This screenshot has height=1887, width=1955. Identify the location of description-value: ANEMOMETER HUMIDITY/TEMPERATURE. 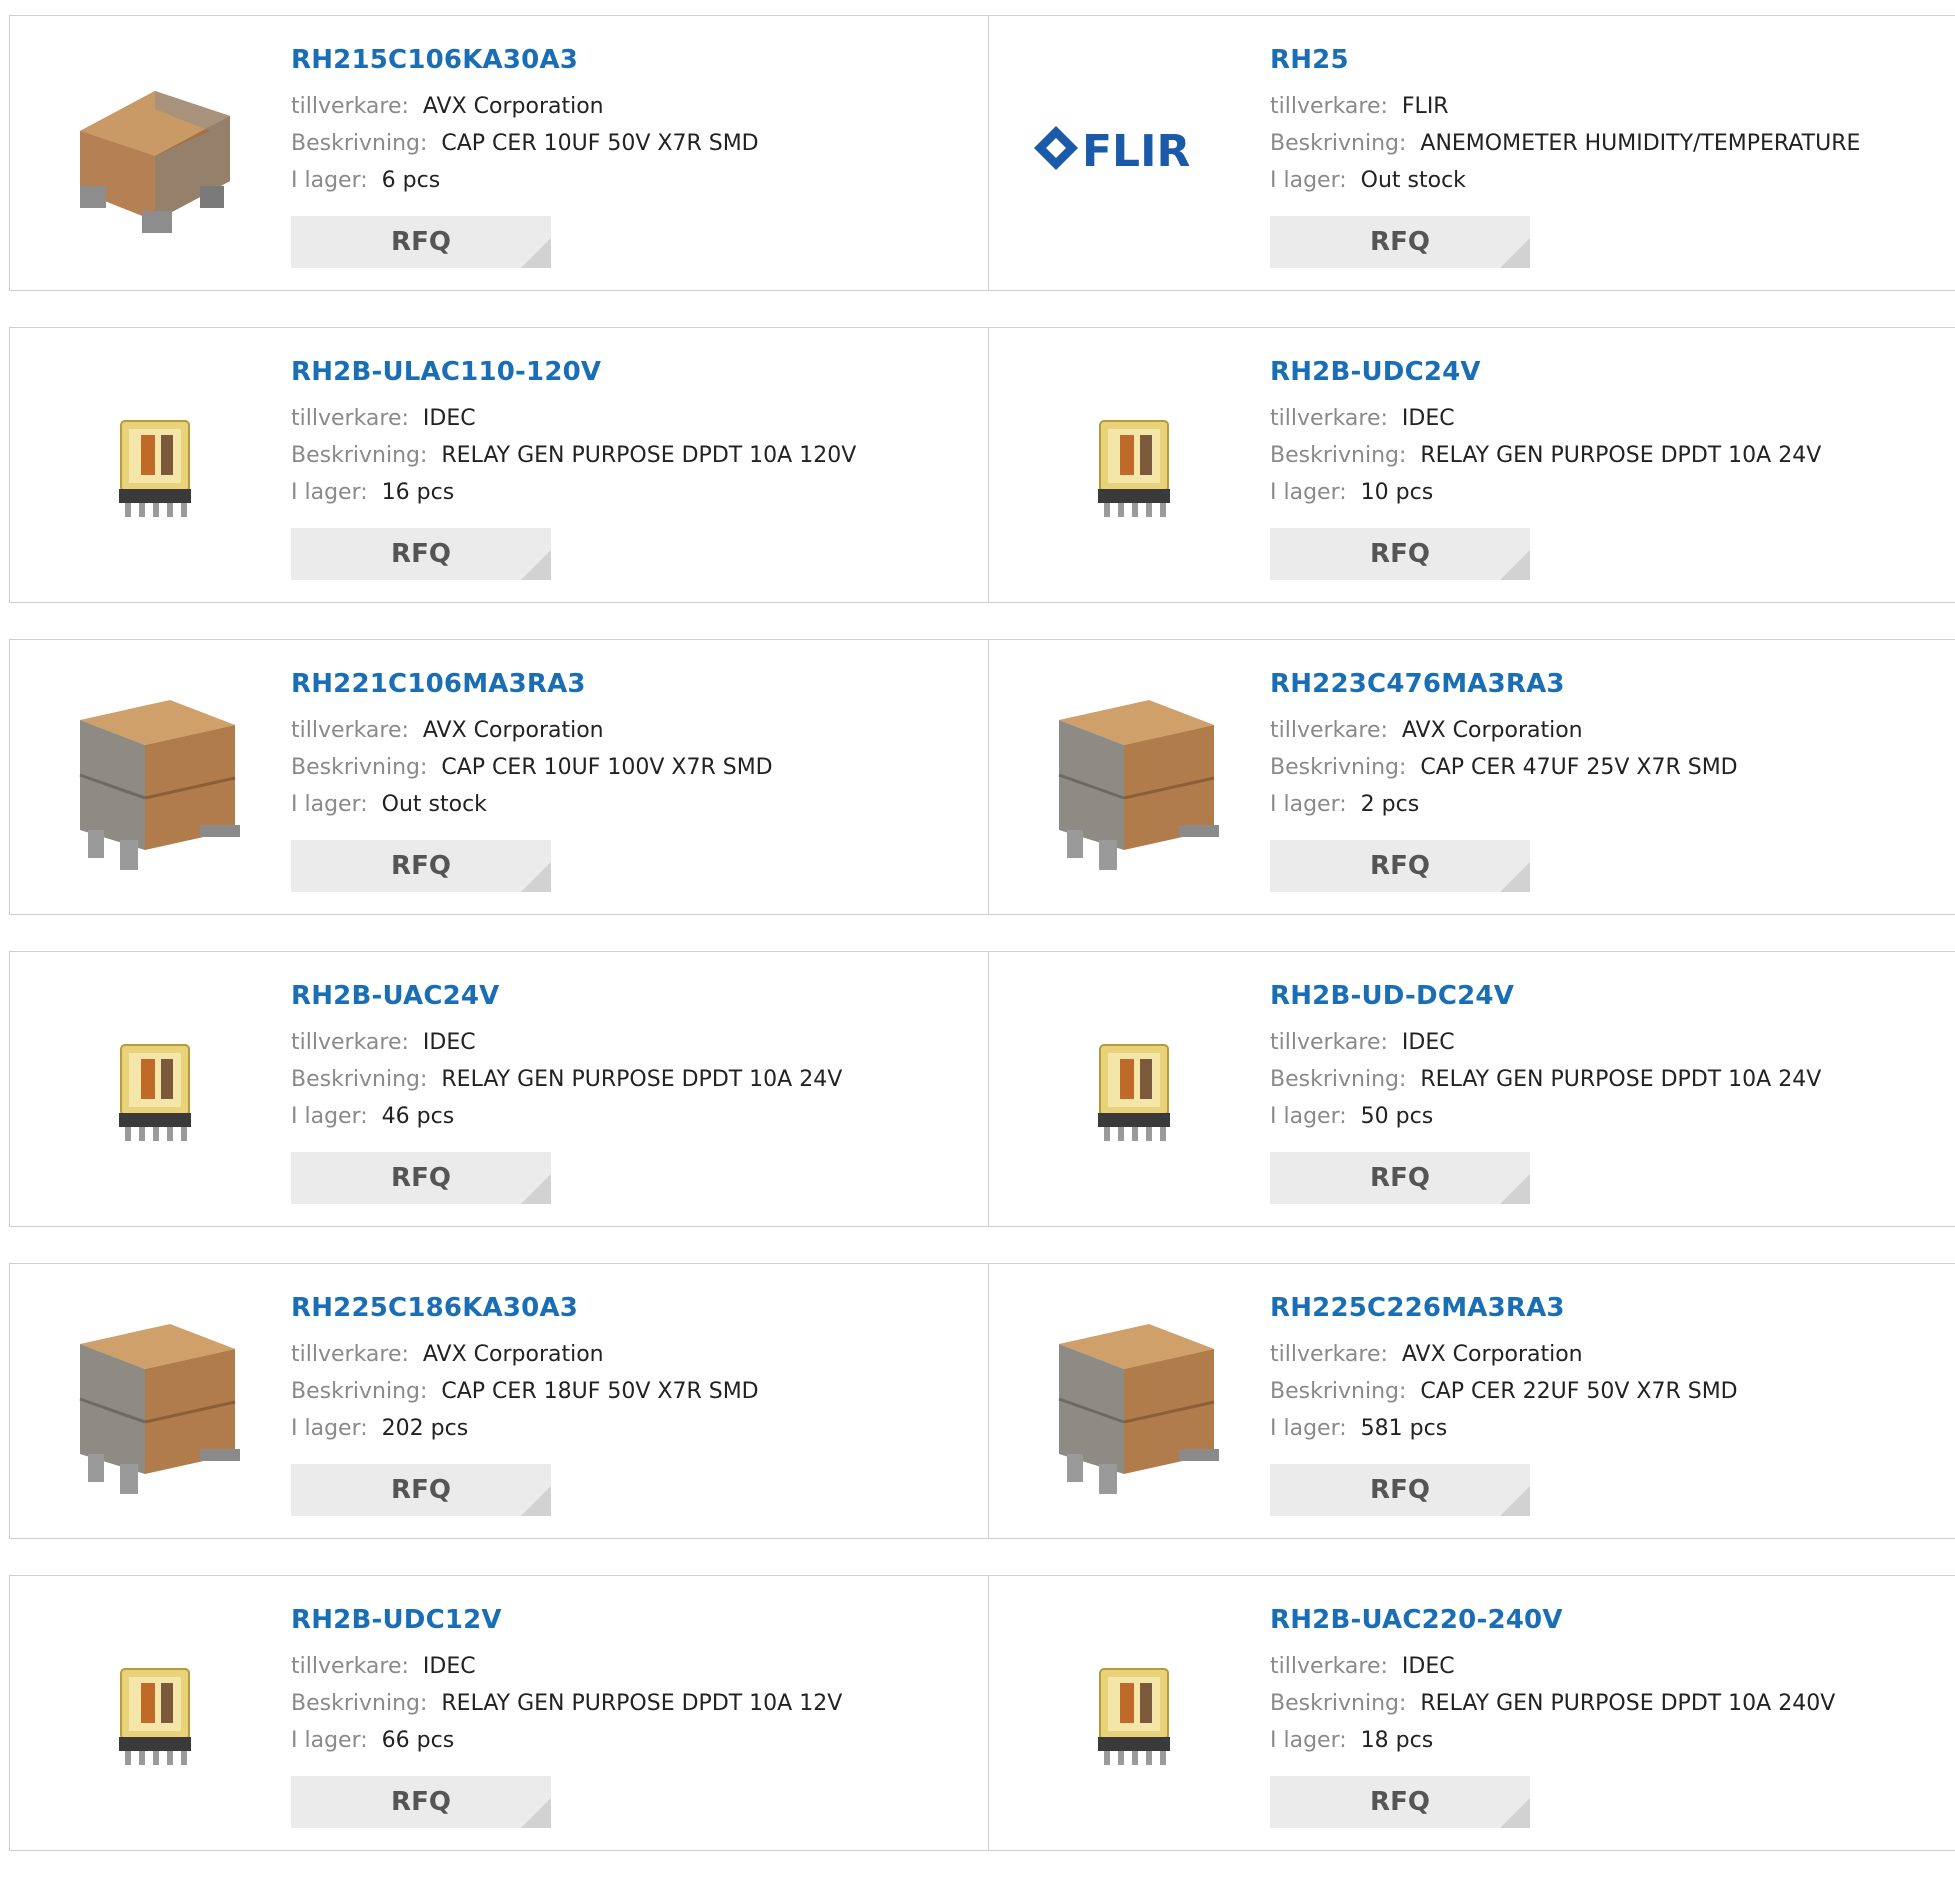
(1640, 143).